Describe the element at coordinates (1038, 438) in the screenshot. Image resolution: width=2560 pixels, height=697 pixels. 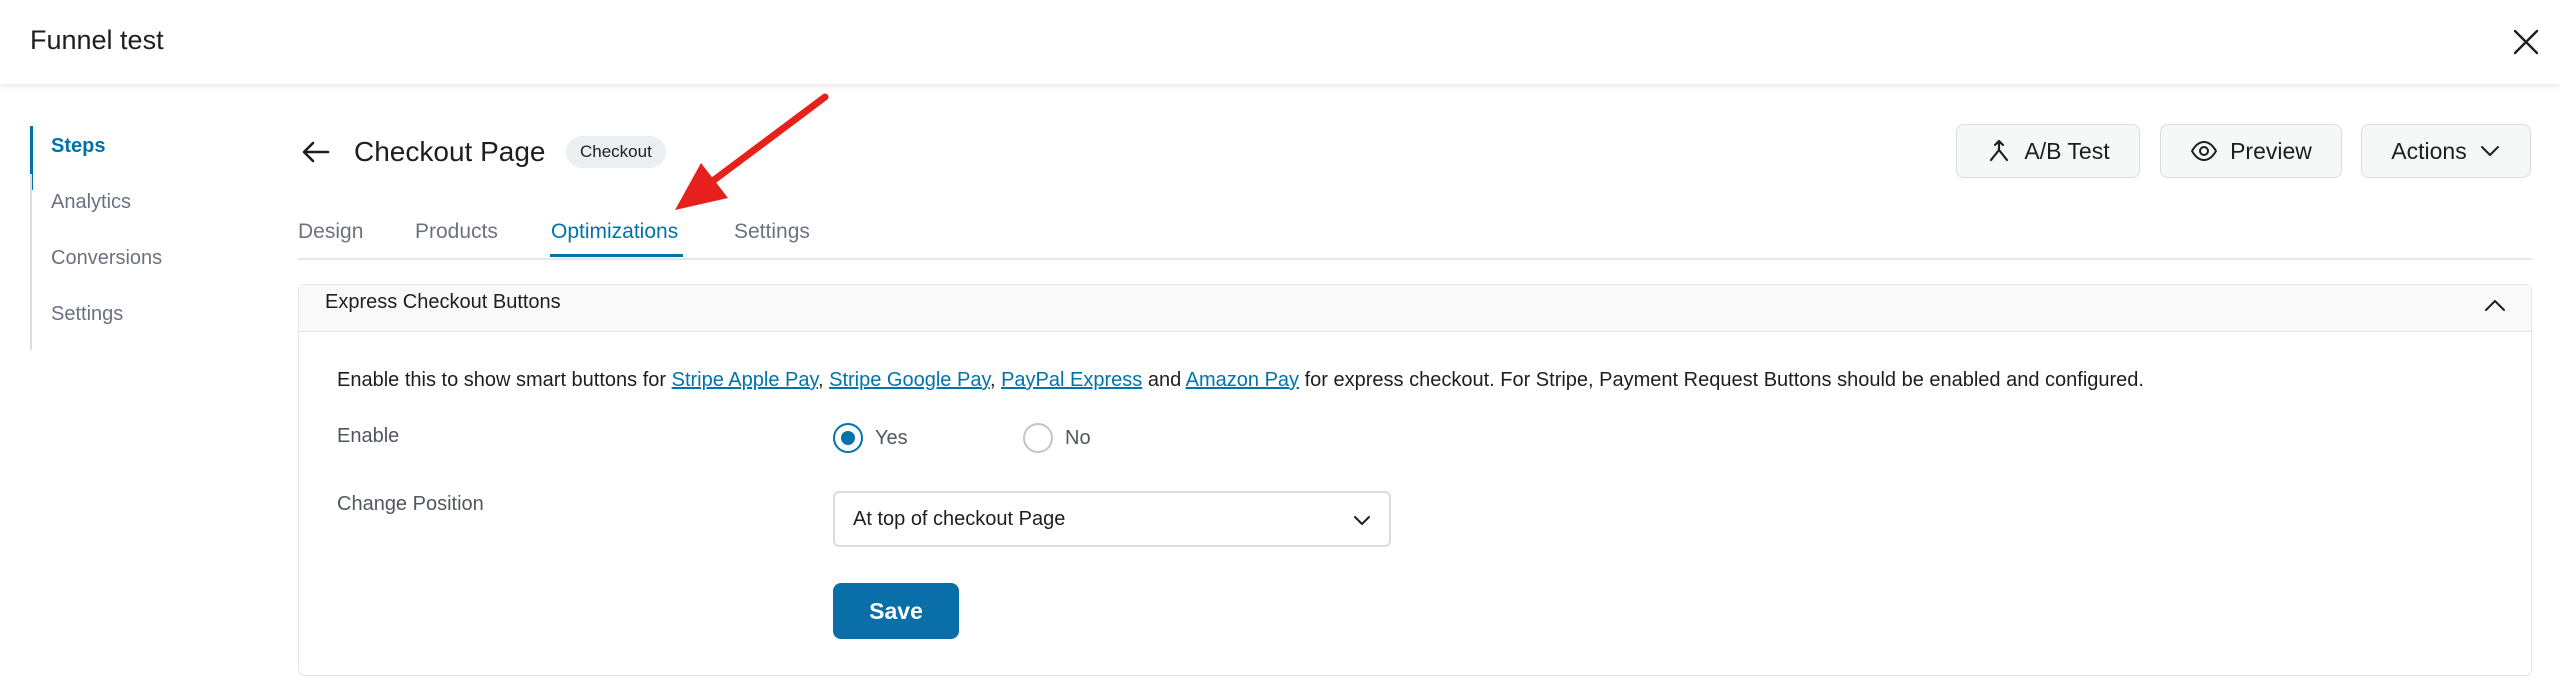
I see `radio-unchecked-icon` at that location.